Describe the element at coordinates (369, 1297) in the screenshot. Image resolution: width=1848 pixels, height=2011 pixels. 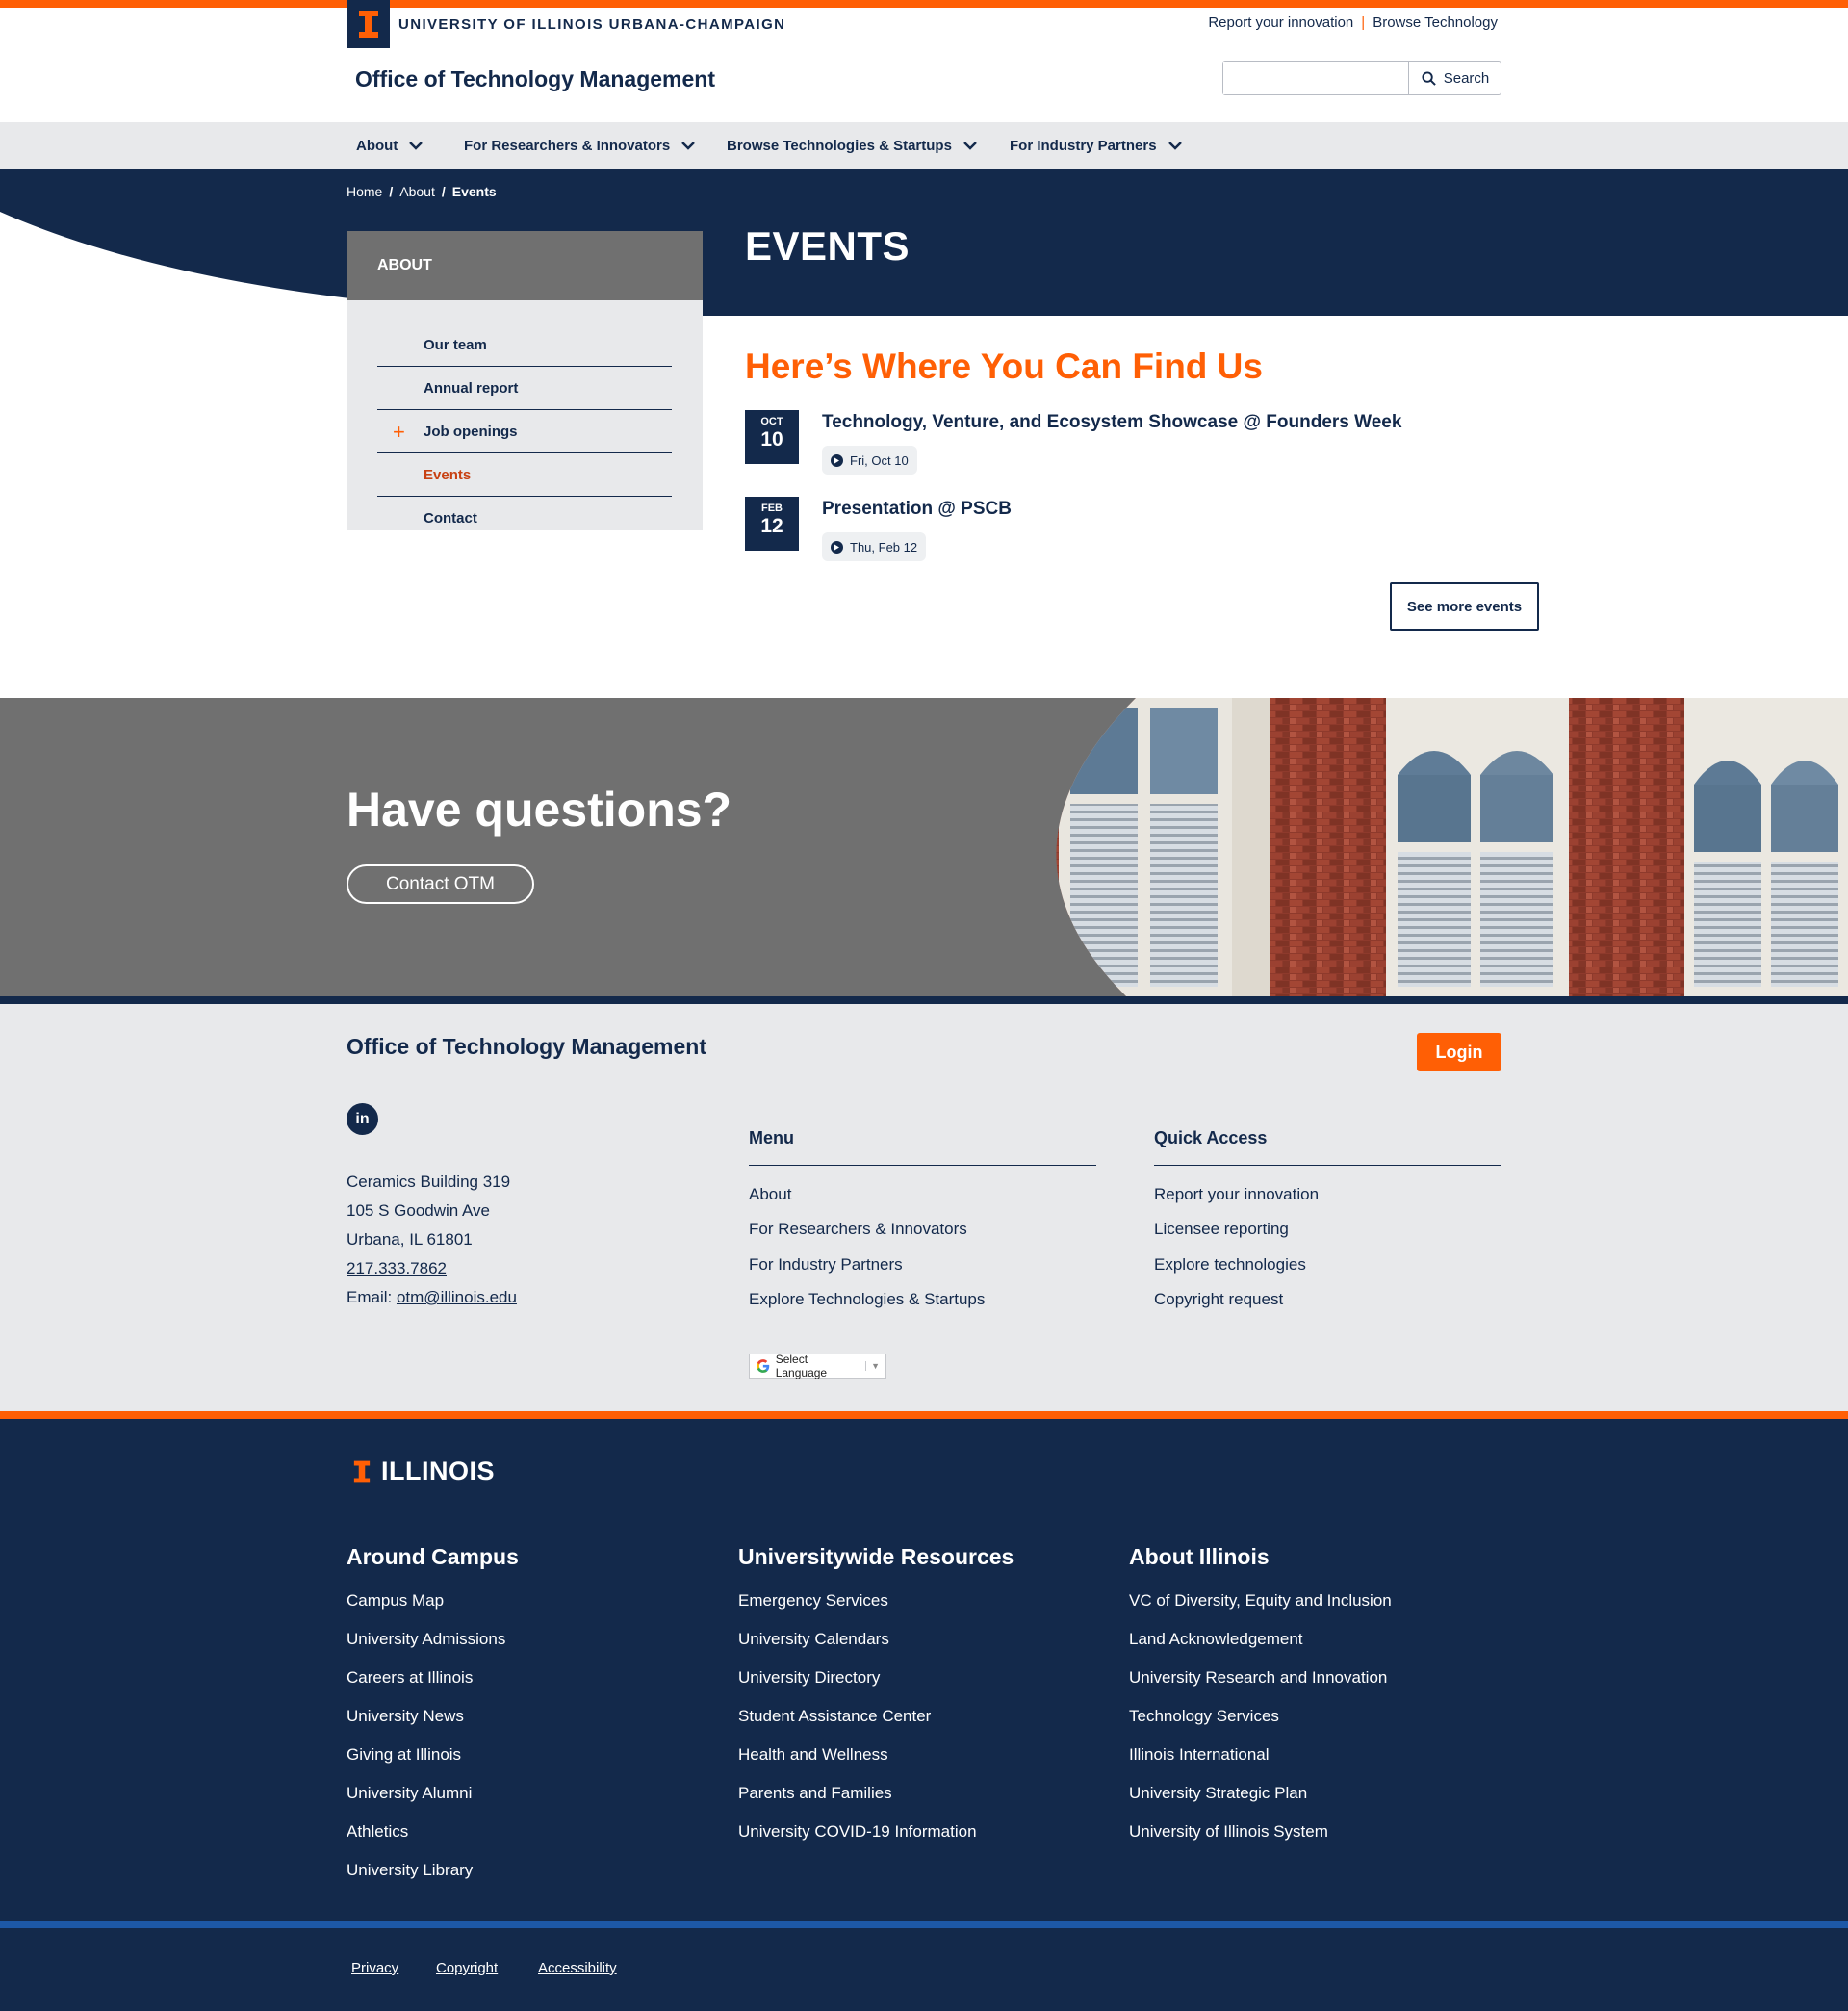
I see `email-label: Email:` at that location.